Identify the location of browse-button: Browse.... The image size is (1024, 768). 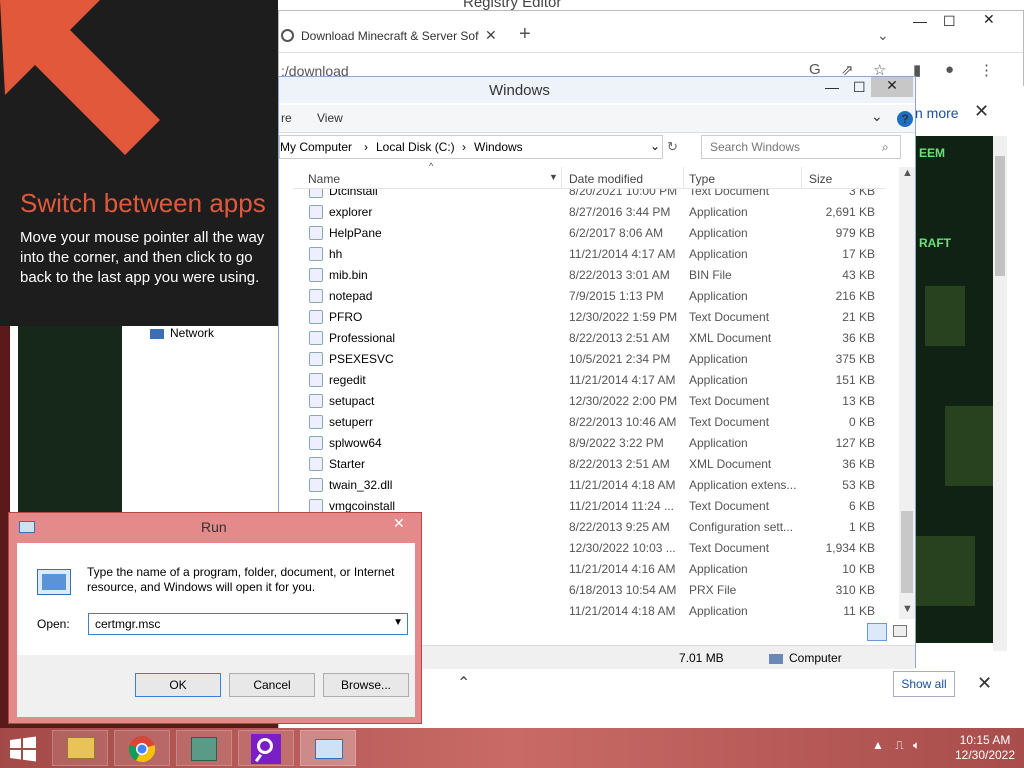
(366, 685).